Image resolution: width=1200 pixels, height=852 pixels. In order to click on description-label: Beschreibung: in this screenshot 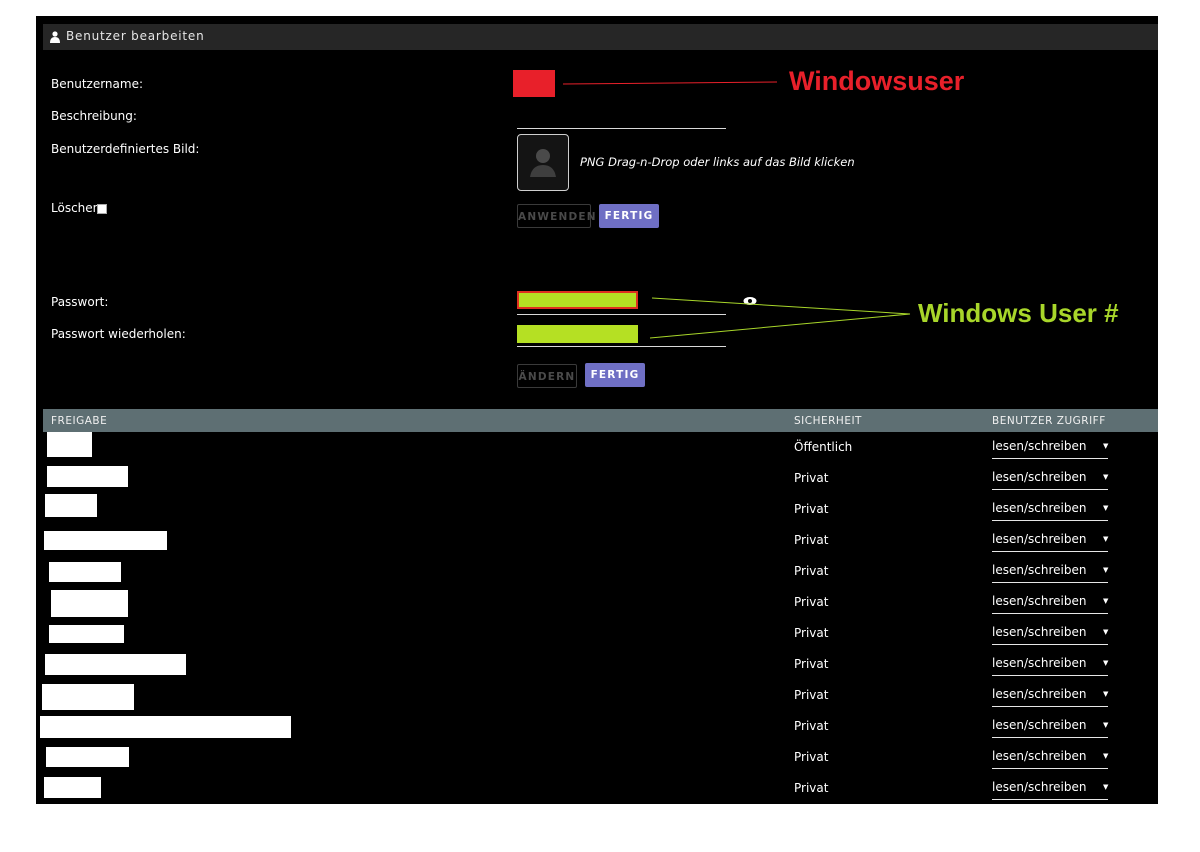, I will do `click(94, 116)`.